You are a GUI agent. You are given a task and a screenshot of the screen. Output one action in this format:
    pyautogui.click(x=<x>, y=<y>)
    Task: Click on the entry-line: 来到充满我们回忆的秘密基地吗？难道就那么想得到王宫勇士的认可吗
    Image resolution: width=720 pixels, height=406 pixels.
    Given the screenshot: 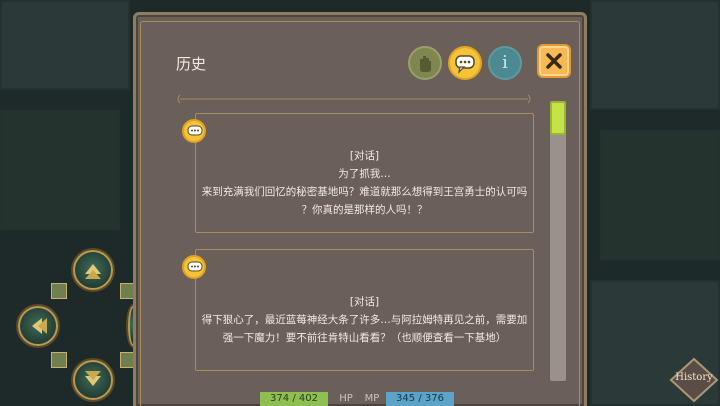 What is the action you would take?
    pyautogui.click(x=364, y=192)
    